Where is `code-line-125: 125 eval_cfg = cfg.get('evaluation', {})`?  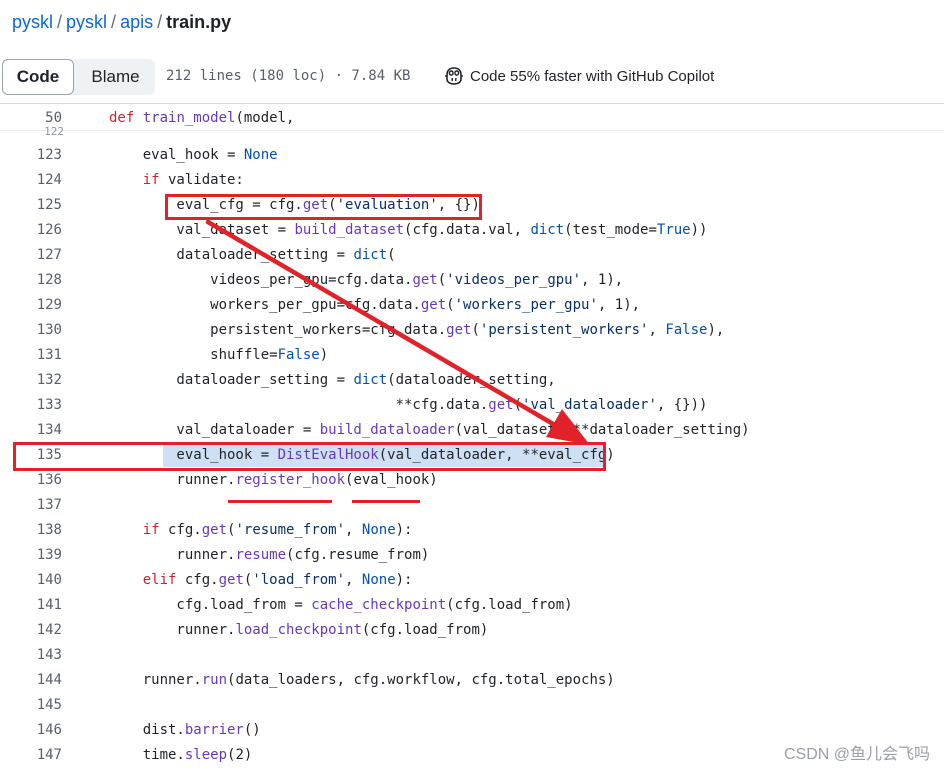
code-line-125: 125 eval_cfg = cfg.get('evaluation', {}) is located at coordinates (472, 205).